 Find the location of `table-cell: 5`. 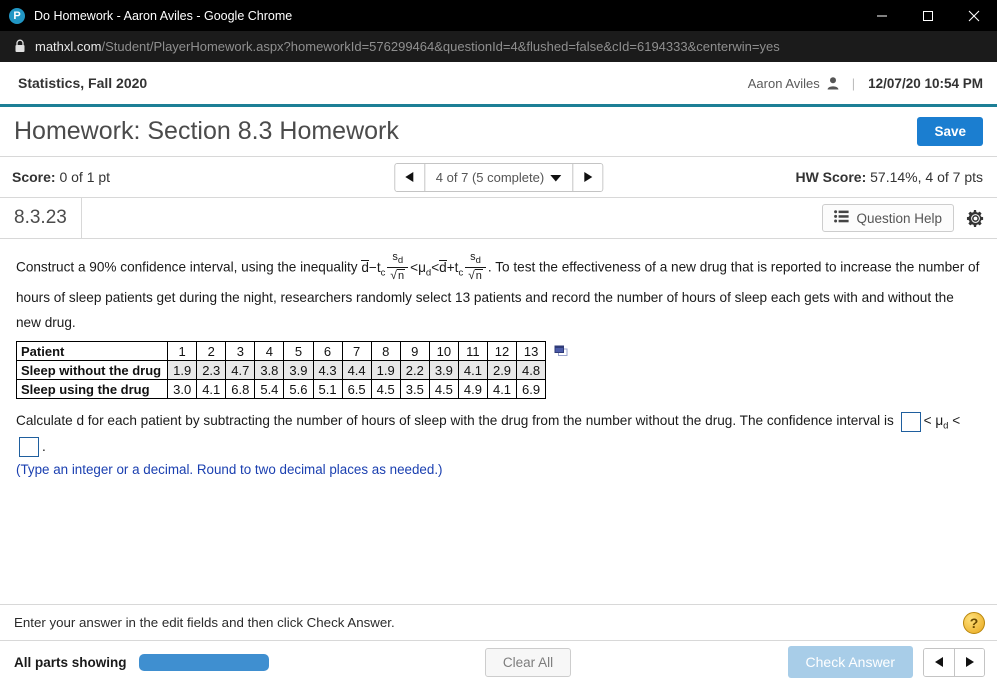

table-cell: 5 is located at coordinates (298, 351).